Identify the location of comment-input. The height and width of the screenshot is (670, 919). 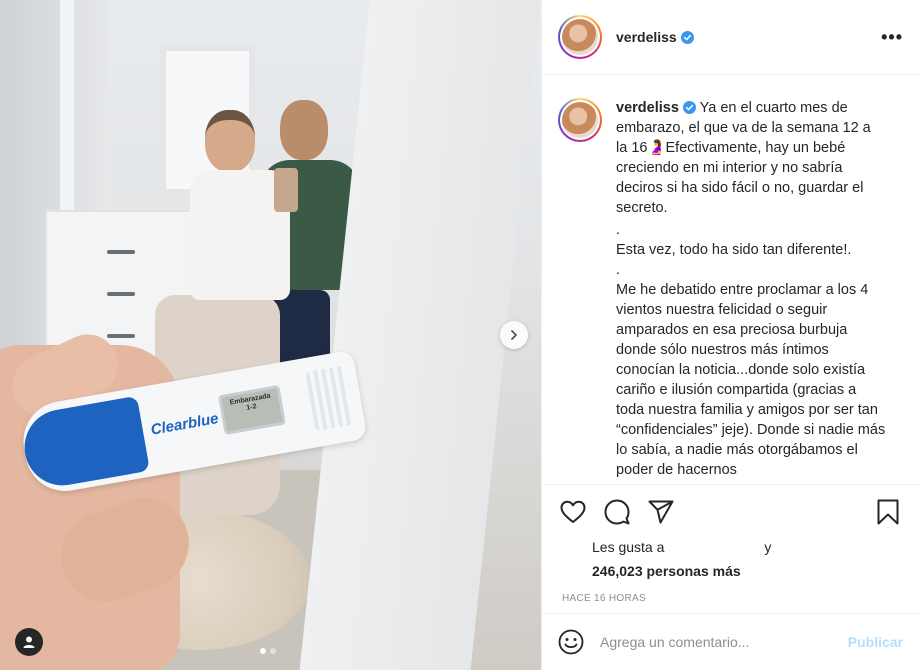
(720, 642).